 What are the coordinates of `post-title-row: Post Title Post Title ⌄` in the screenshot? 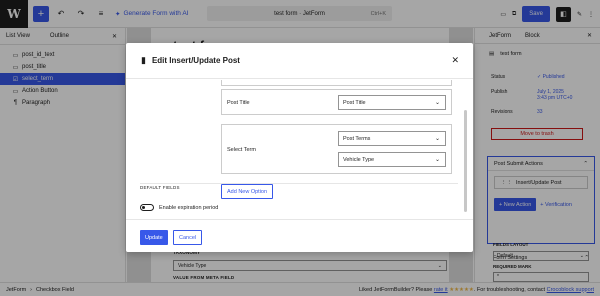 It's located at (336, 102).